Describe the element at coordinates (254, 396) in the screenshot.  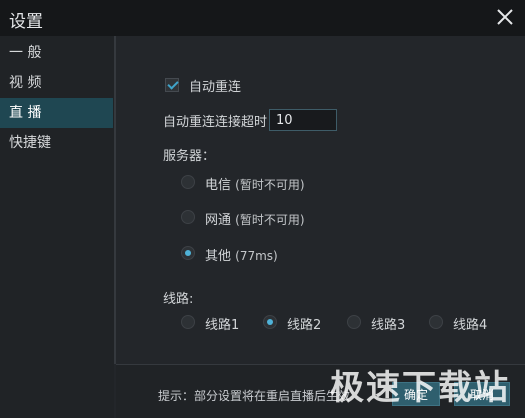
I see `restart-tip: 提示：部分设置将在重启直播后生效` at that location.